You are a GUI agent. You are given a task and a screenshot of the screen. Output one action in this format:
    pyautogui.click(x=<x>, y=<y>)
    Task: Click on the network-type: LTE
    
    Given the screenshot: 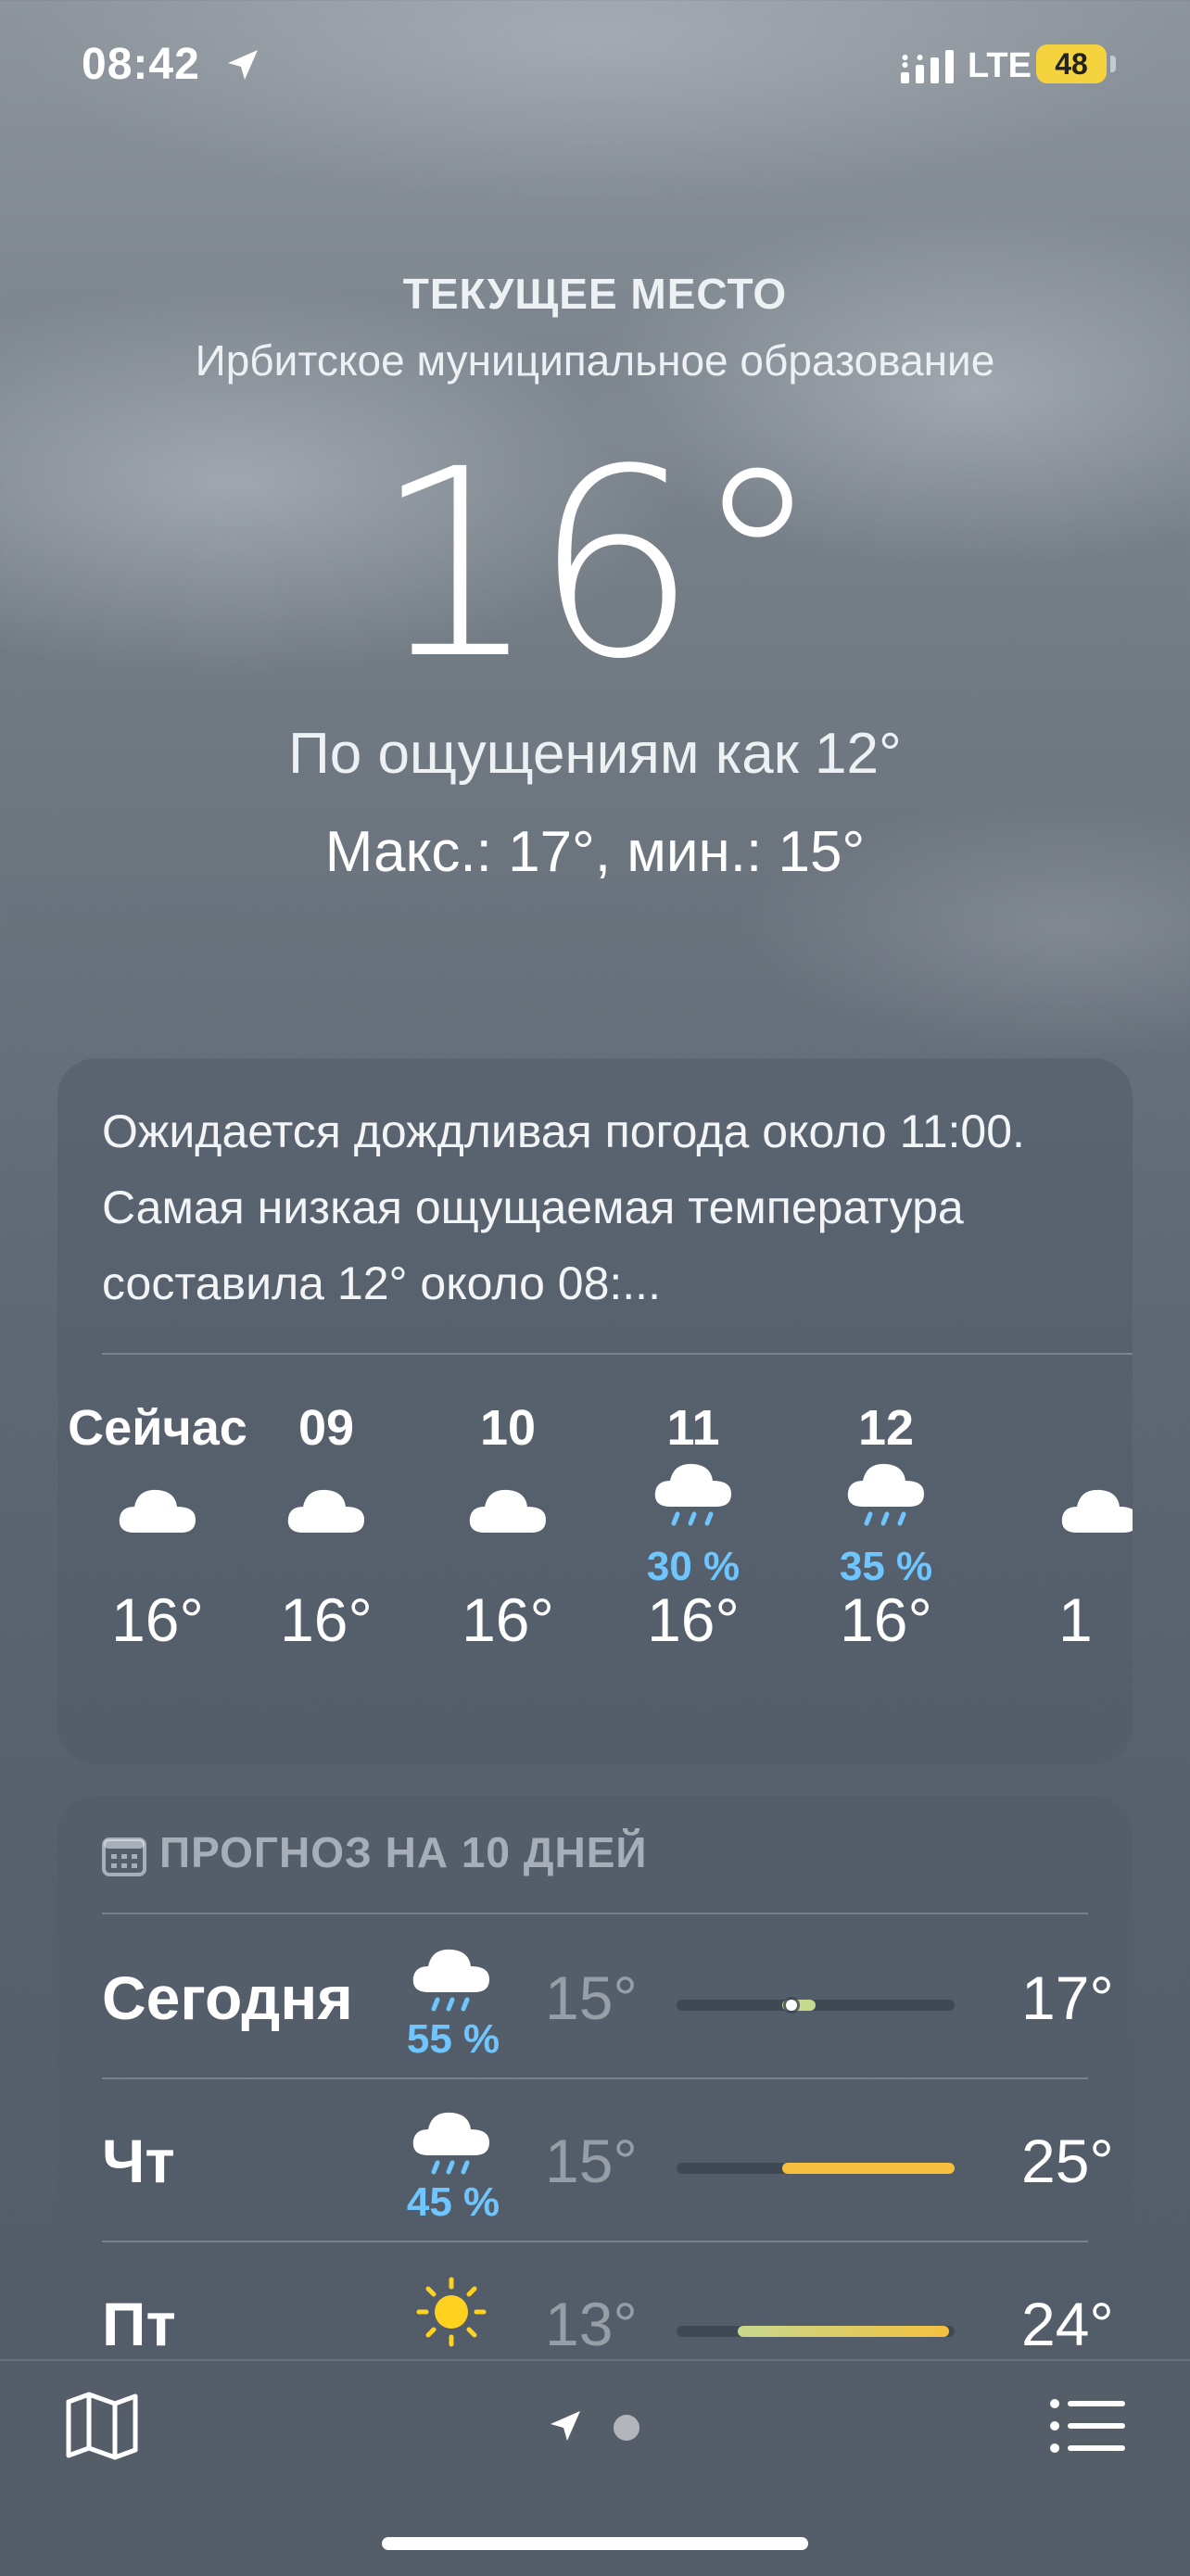 What is the action you would take?
    pyautogui.click(x=1000, y=65)
    